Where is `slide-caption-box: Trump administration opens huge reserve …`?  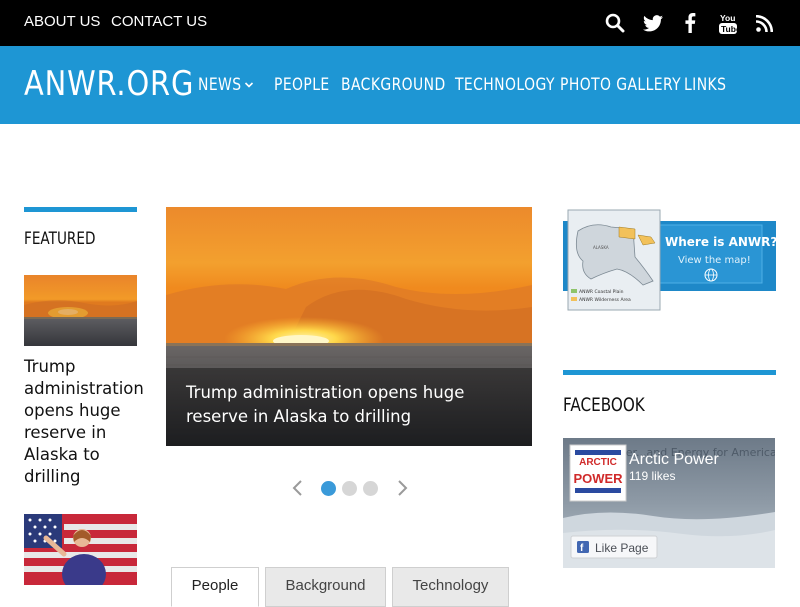 slide-caption-box: Trump administration opens huge reserve … is located at coordinates (349, 407).